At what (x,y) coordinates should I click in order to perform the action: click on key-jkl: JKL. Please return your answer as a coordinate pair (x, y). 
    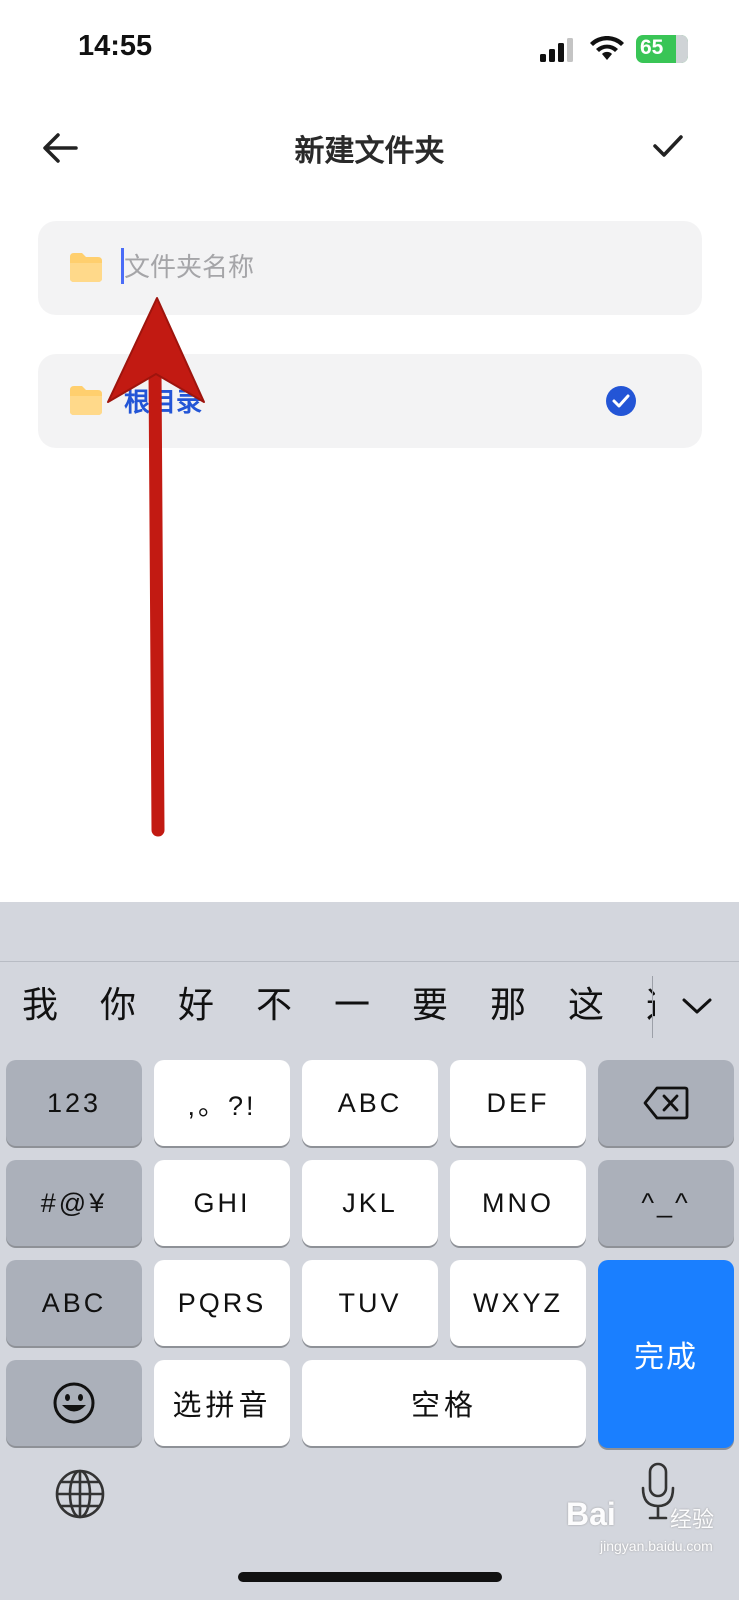
    Looking at the image, I should click on (370, 1203).